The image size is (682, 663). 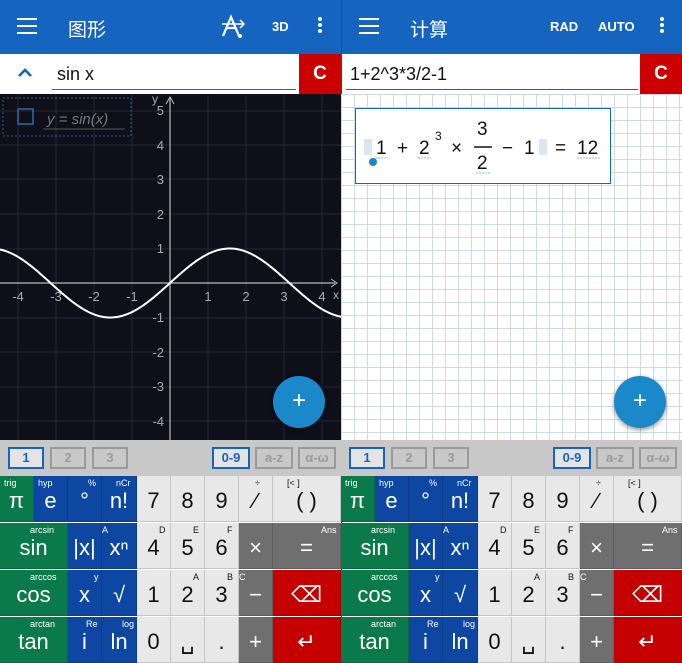 What do you see at coordinates (174, 76) in the screenshot?
I see `function-input: sin x` at bounding box center [174, 76].